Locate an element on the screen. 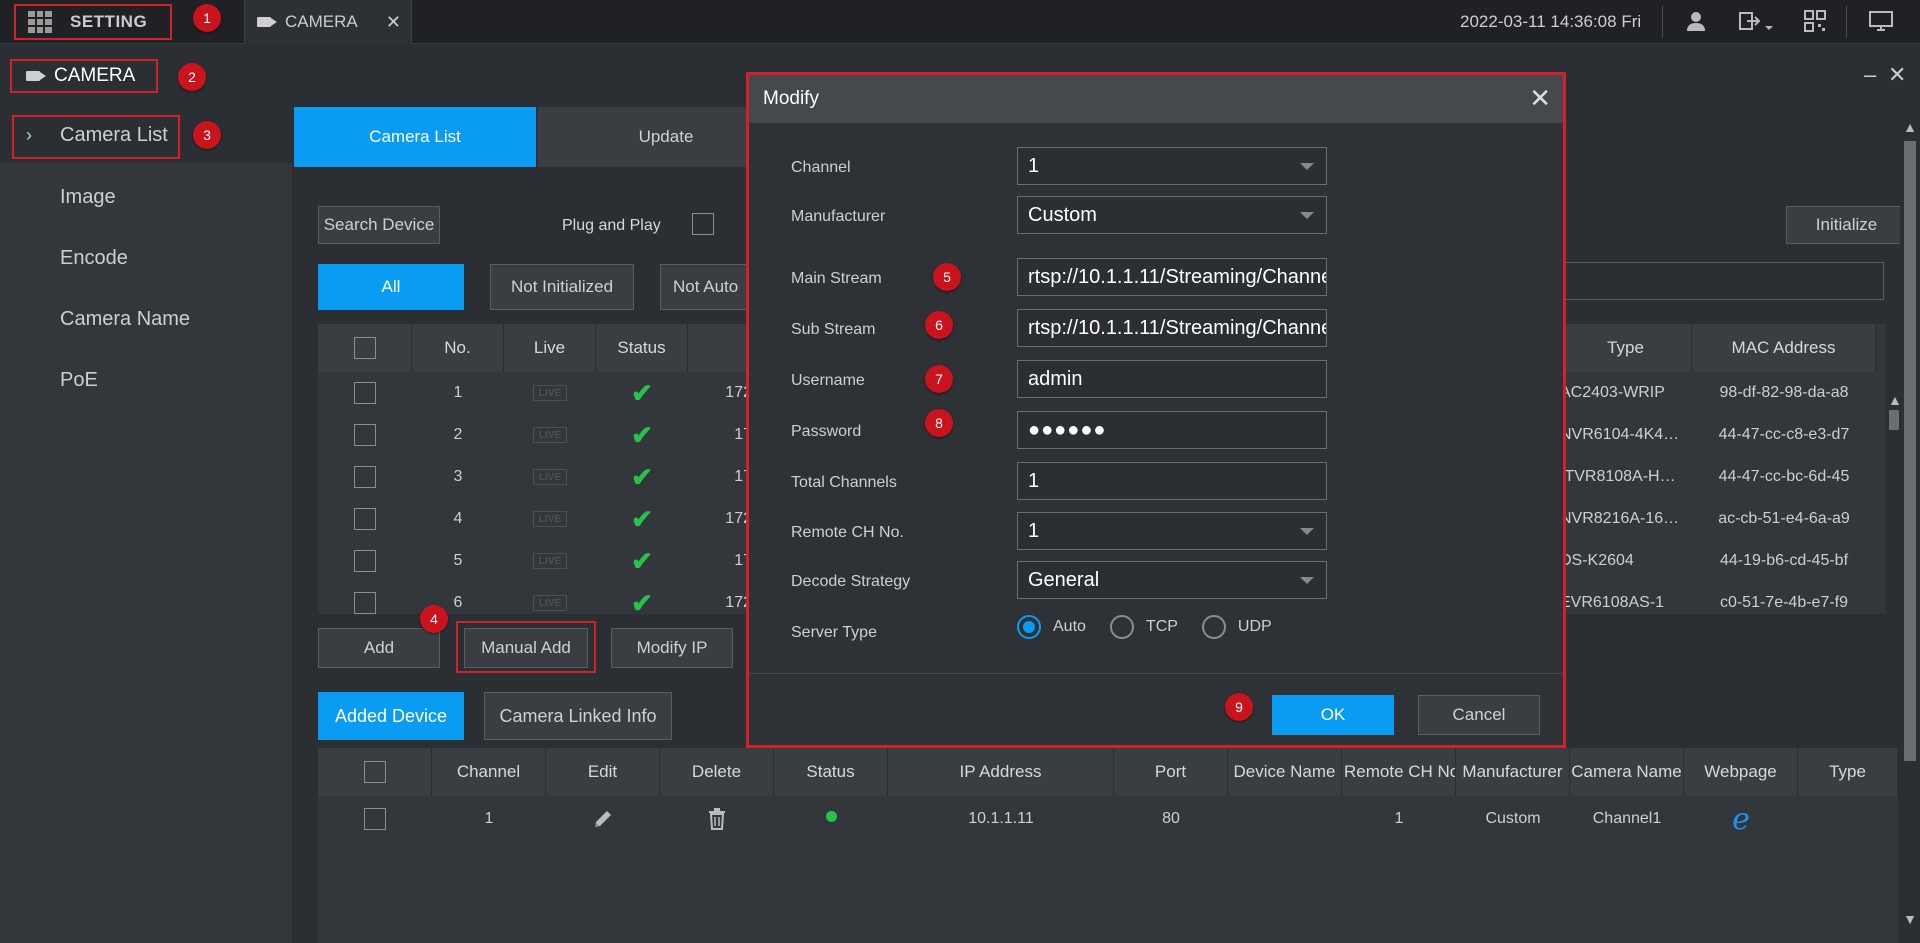 The width and height of the screenshot is (1920, 943). server-type-radio-group: Auto TCP UDP is located at coordinates (1144, 627).